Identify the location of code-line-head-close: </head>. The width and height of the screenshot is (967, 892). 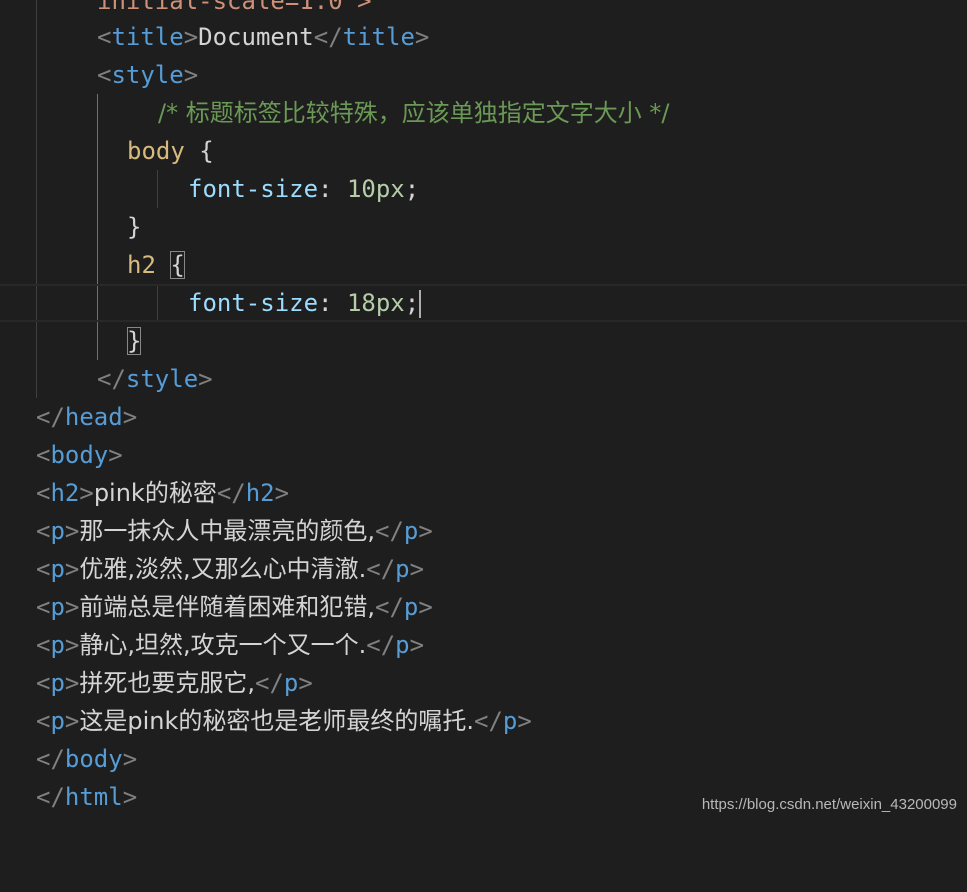
(87, 417).